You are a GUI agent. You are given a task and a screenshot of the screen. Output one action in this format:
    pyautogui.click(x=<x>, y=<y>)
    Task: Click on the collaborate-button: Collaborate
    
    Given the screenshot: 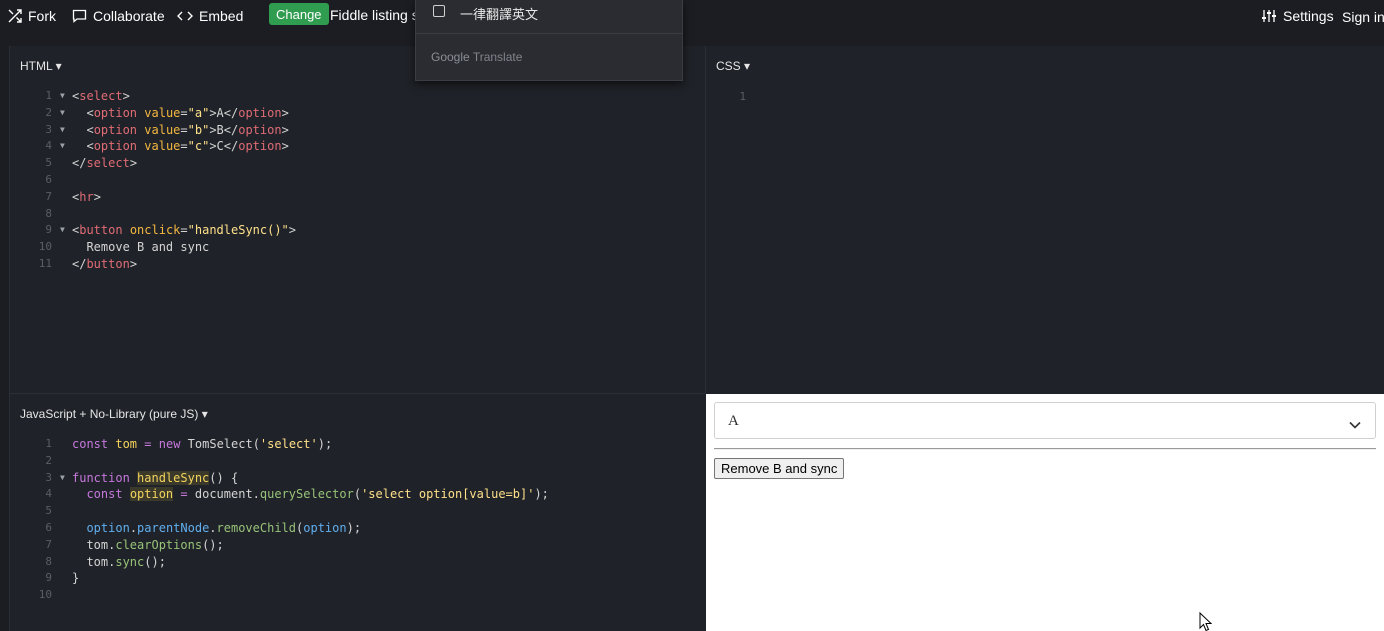 What is the action you would take?
    pyautogui.click(x=118, y=16)
    